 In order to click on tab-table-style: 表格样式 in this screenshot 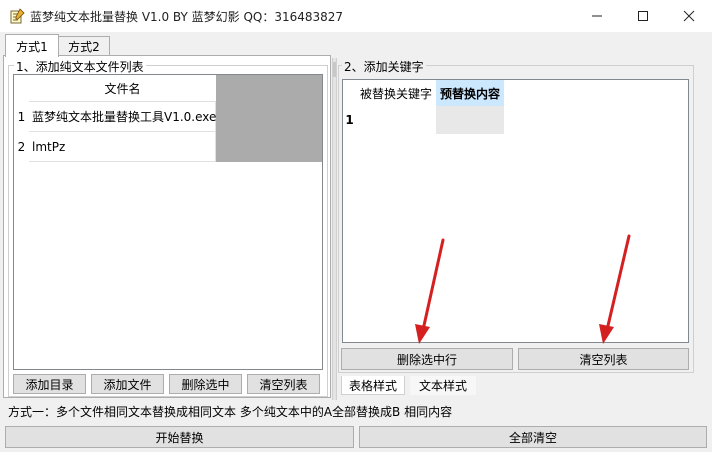, I will do `click(373, 385)`.